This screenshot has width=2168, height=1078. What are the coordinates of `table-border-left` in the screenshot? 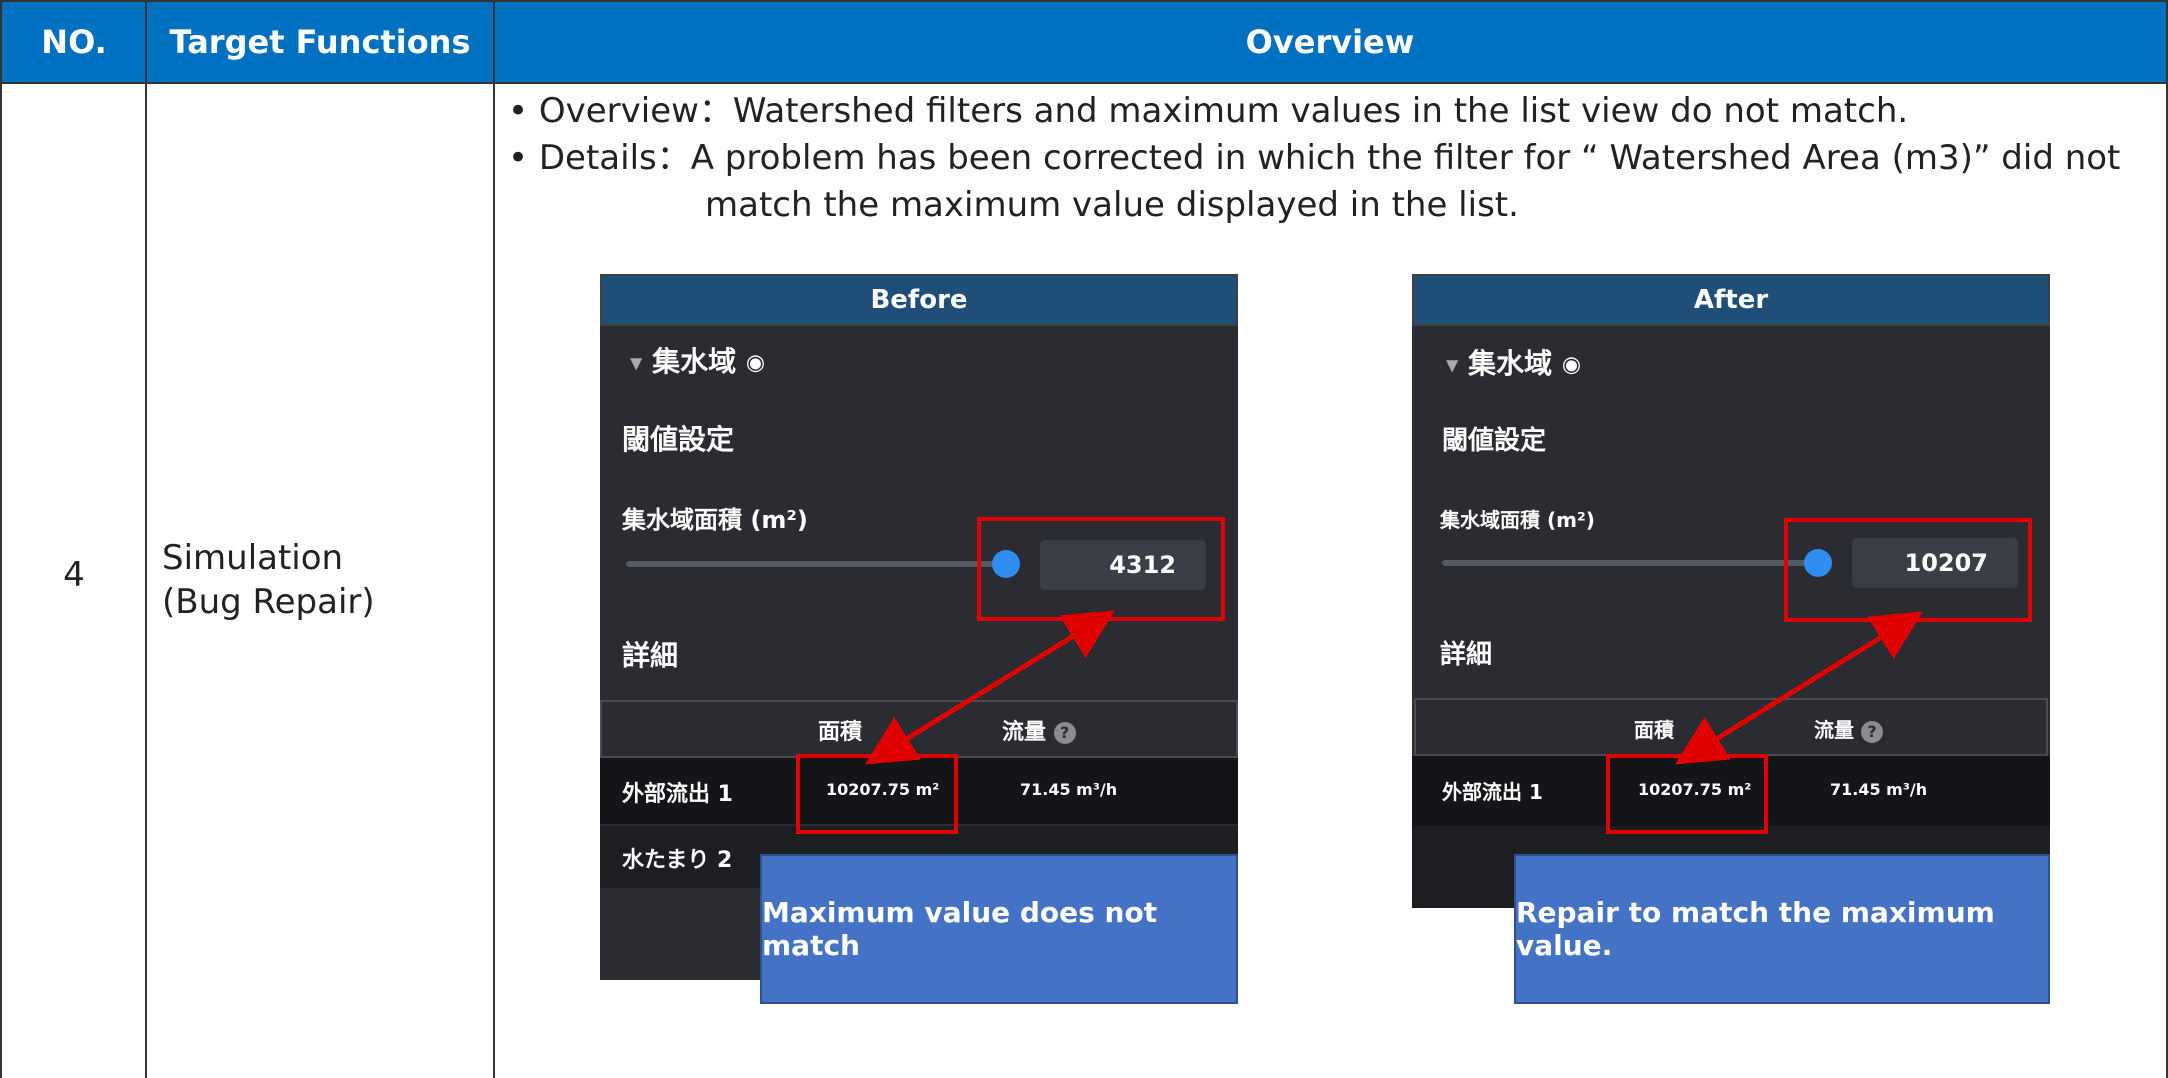 It's located at (1, 539).